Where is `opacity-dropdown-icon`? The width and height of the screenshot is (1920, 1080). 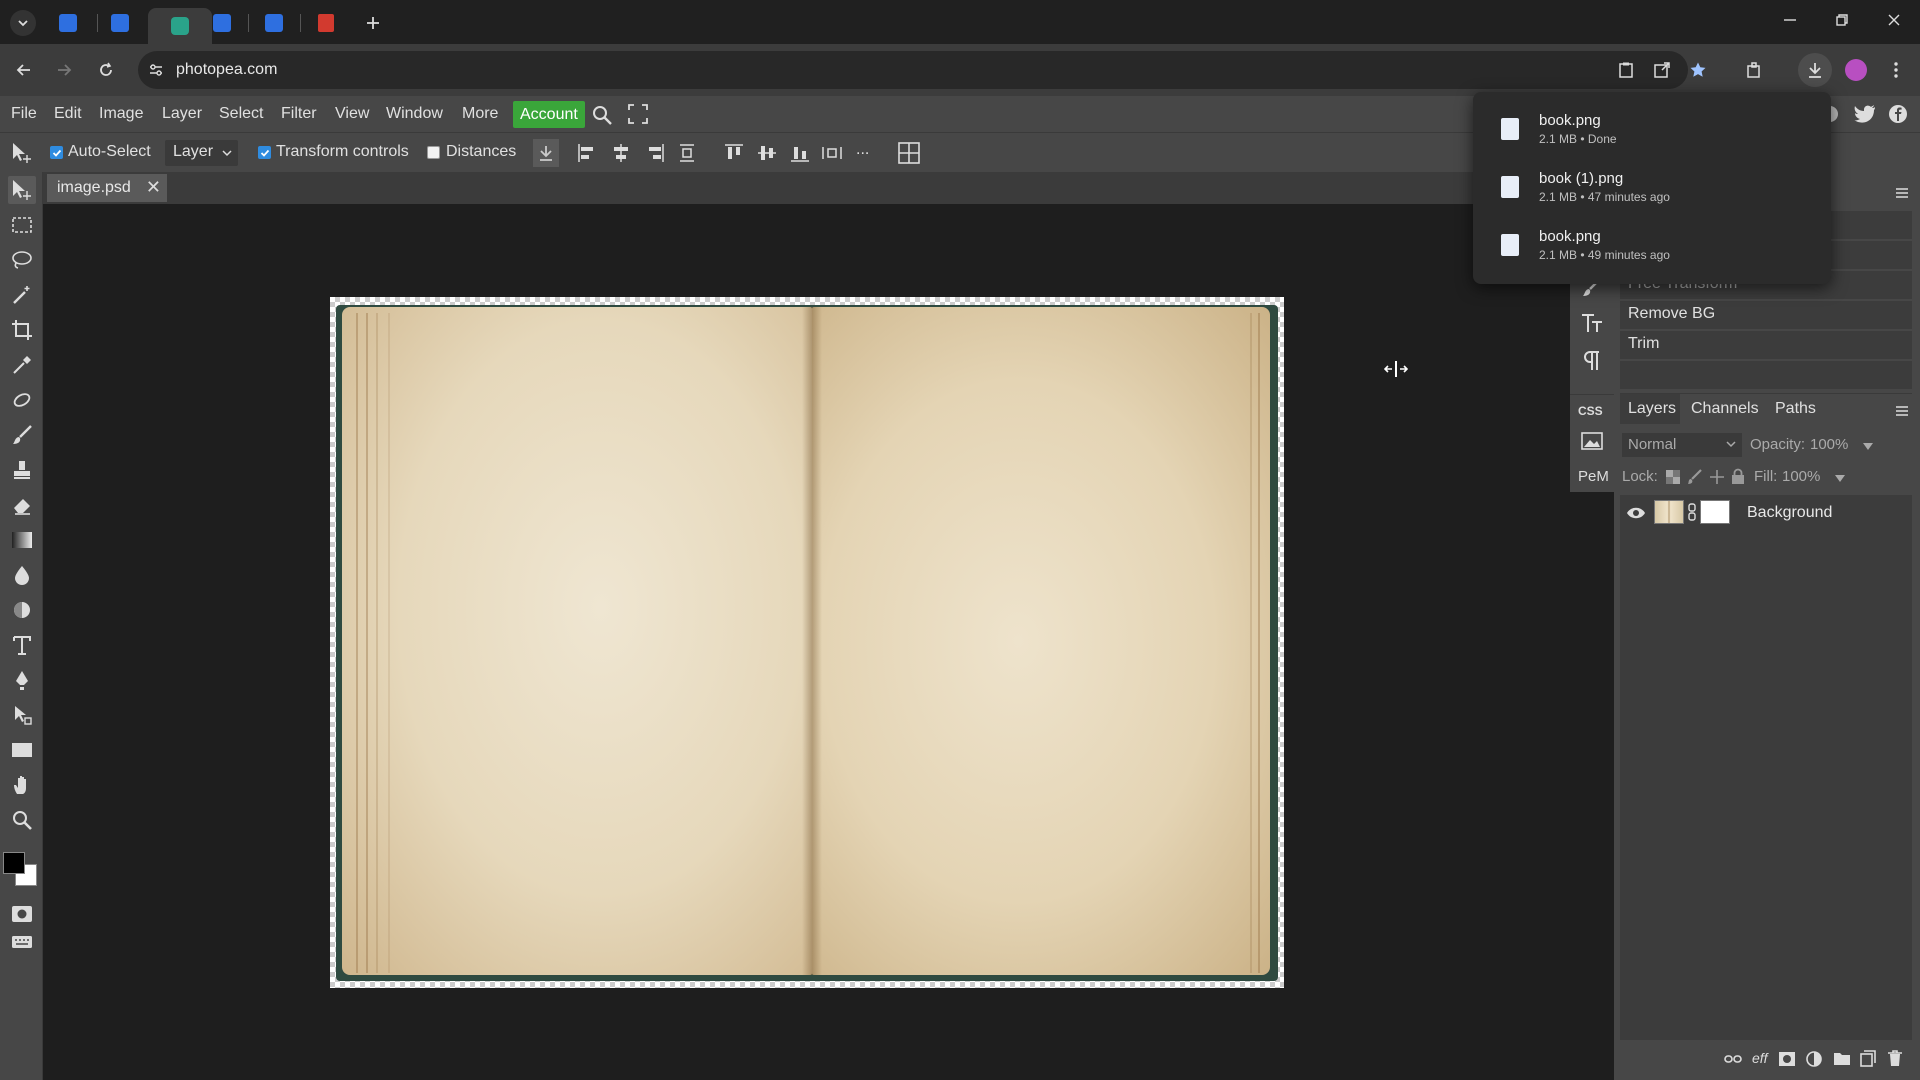
opacity-dropdown-icon is located at coordinates (1868, 446).